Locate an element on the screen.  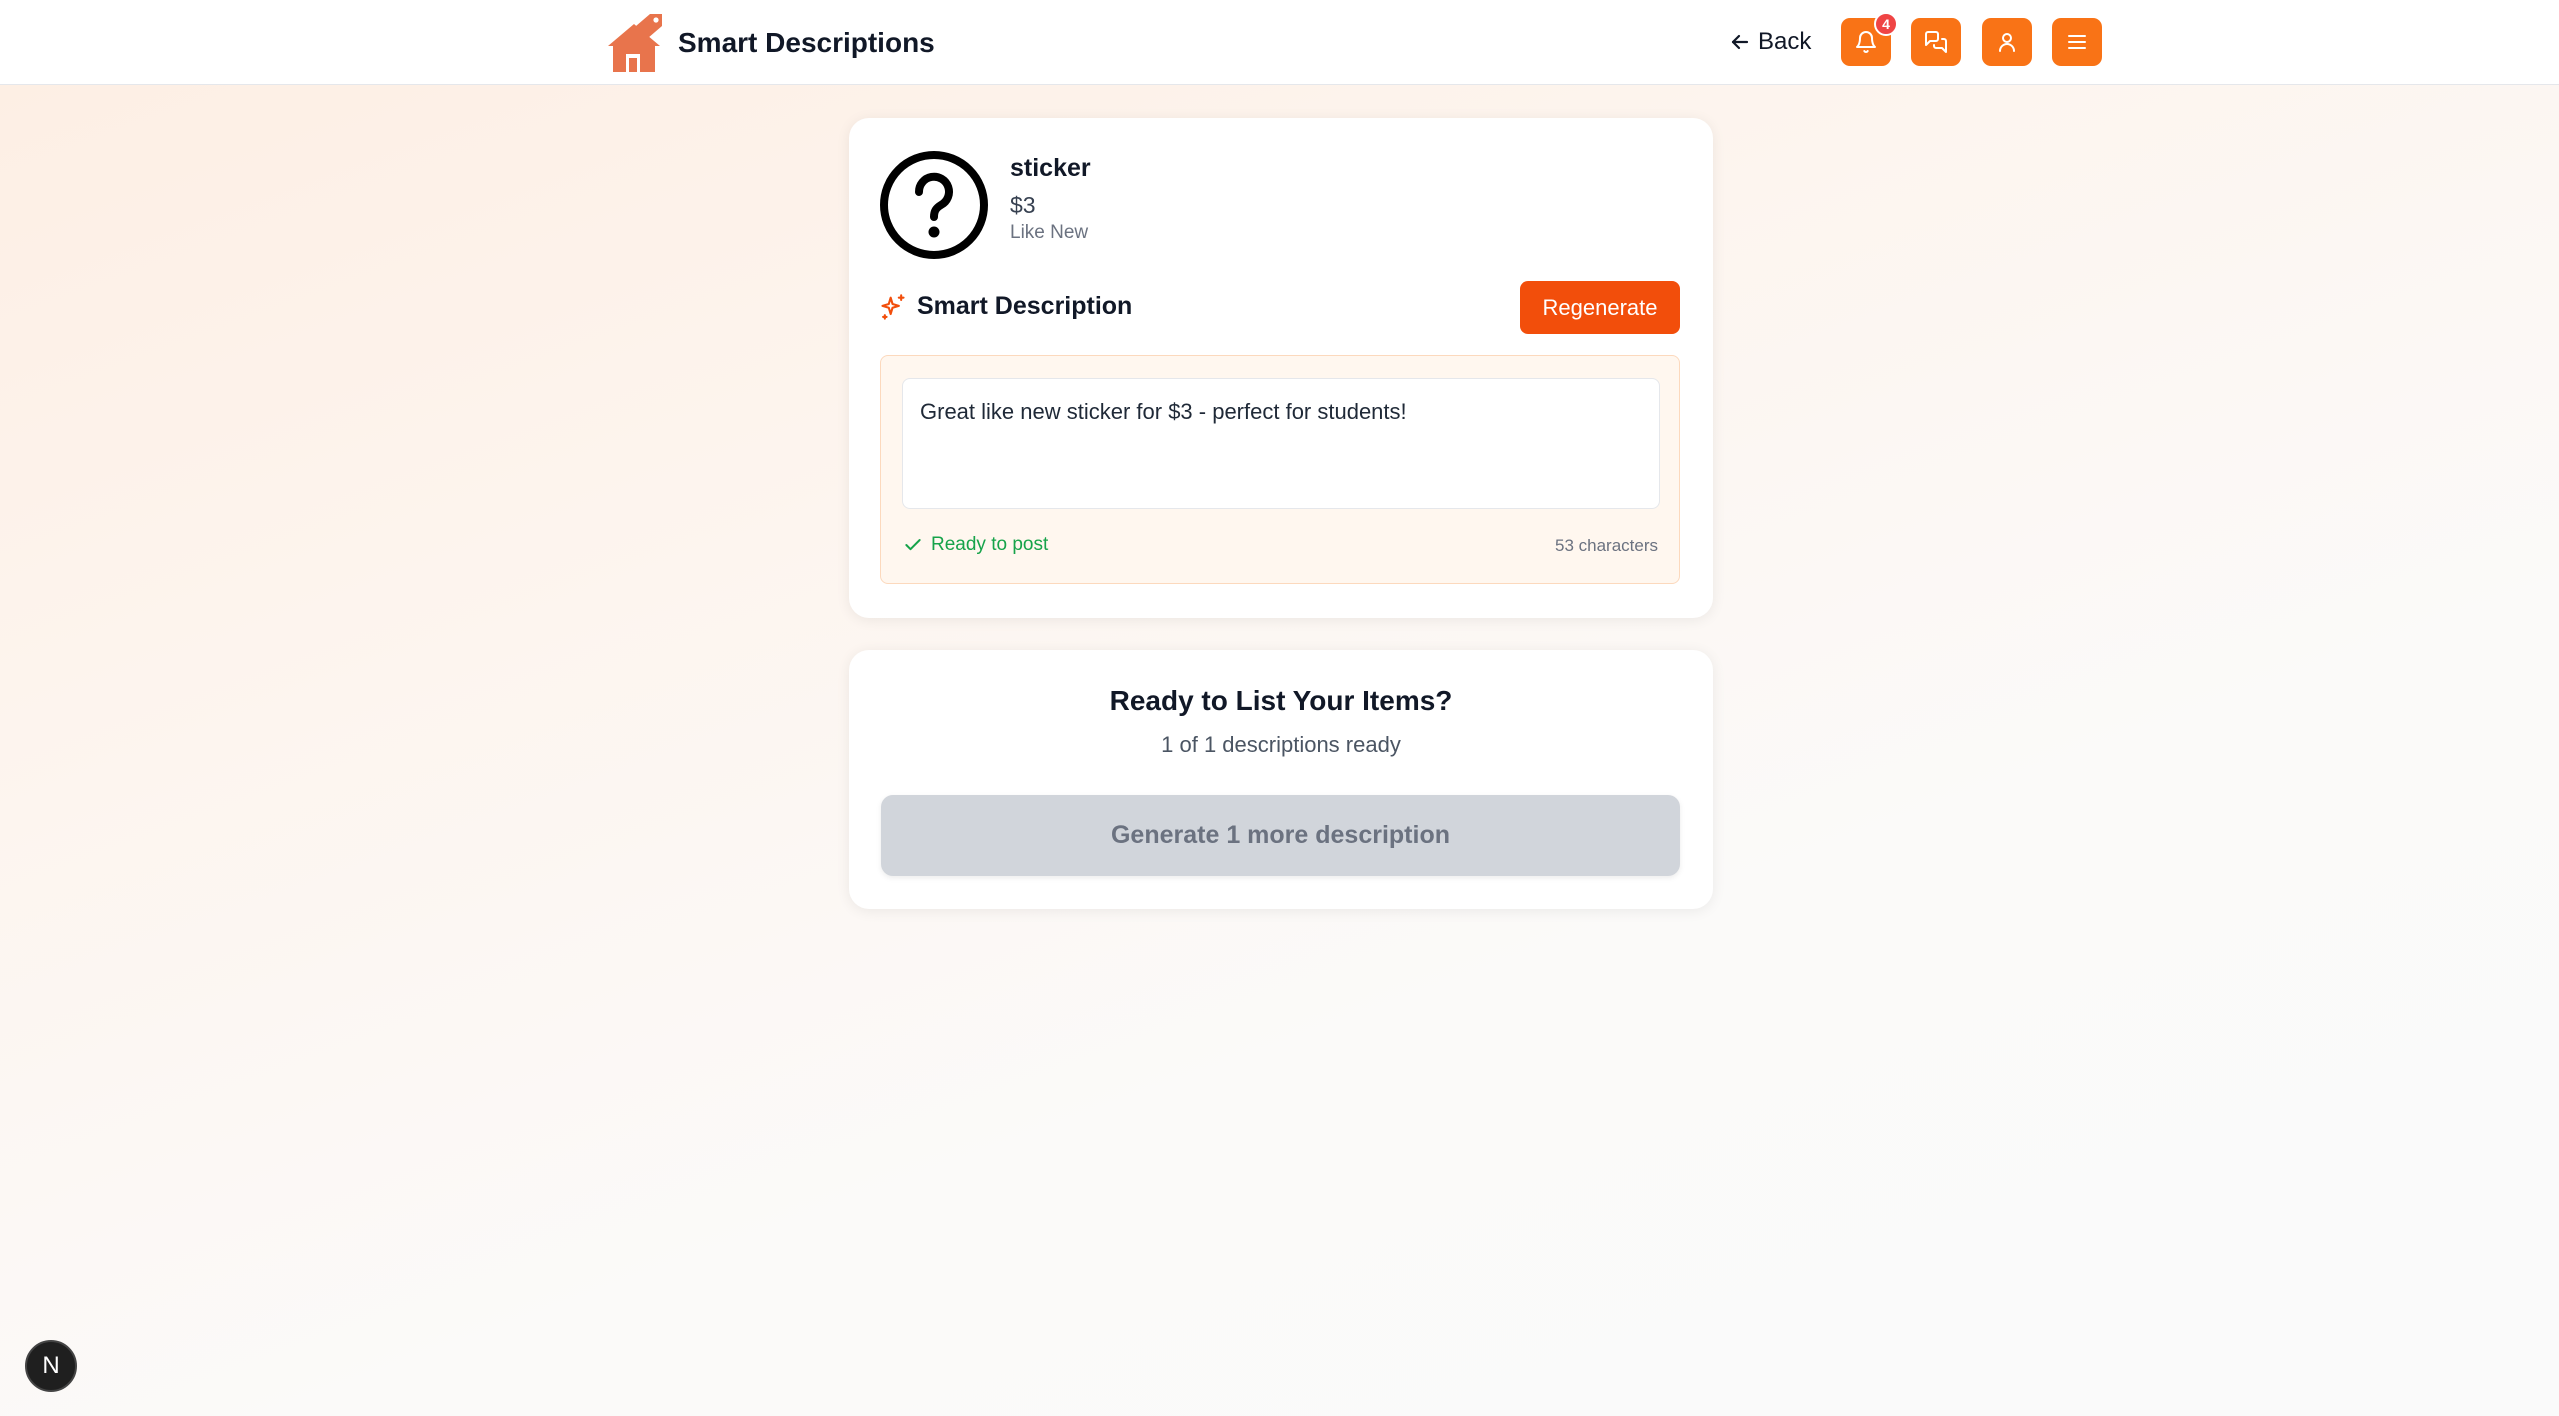
ready-status: Ready to post is located at coordinates (975, 545).